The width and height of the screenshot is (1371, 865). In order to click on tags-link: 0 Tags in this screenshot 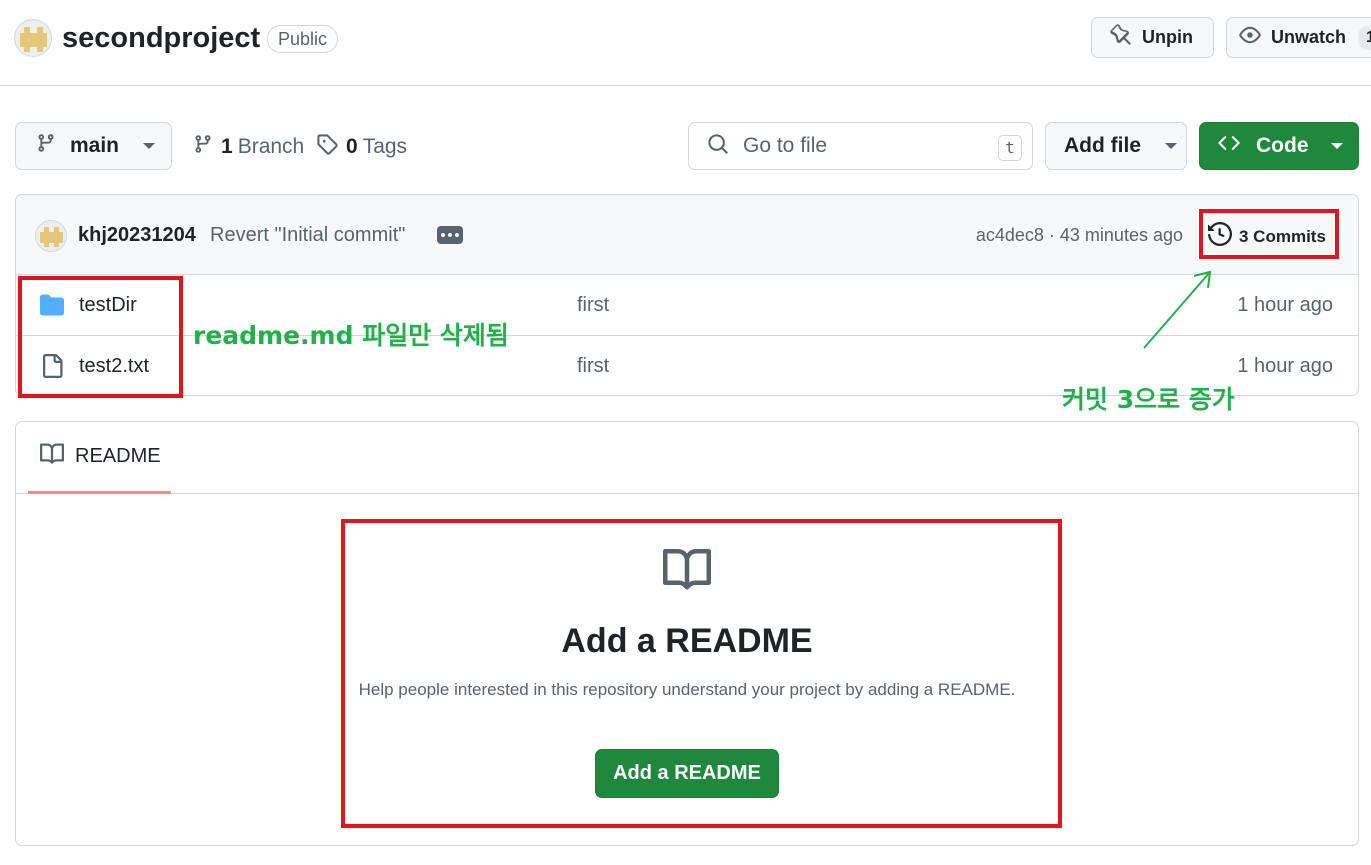, I will do `click(361, 147)`.